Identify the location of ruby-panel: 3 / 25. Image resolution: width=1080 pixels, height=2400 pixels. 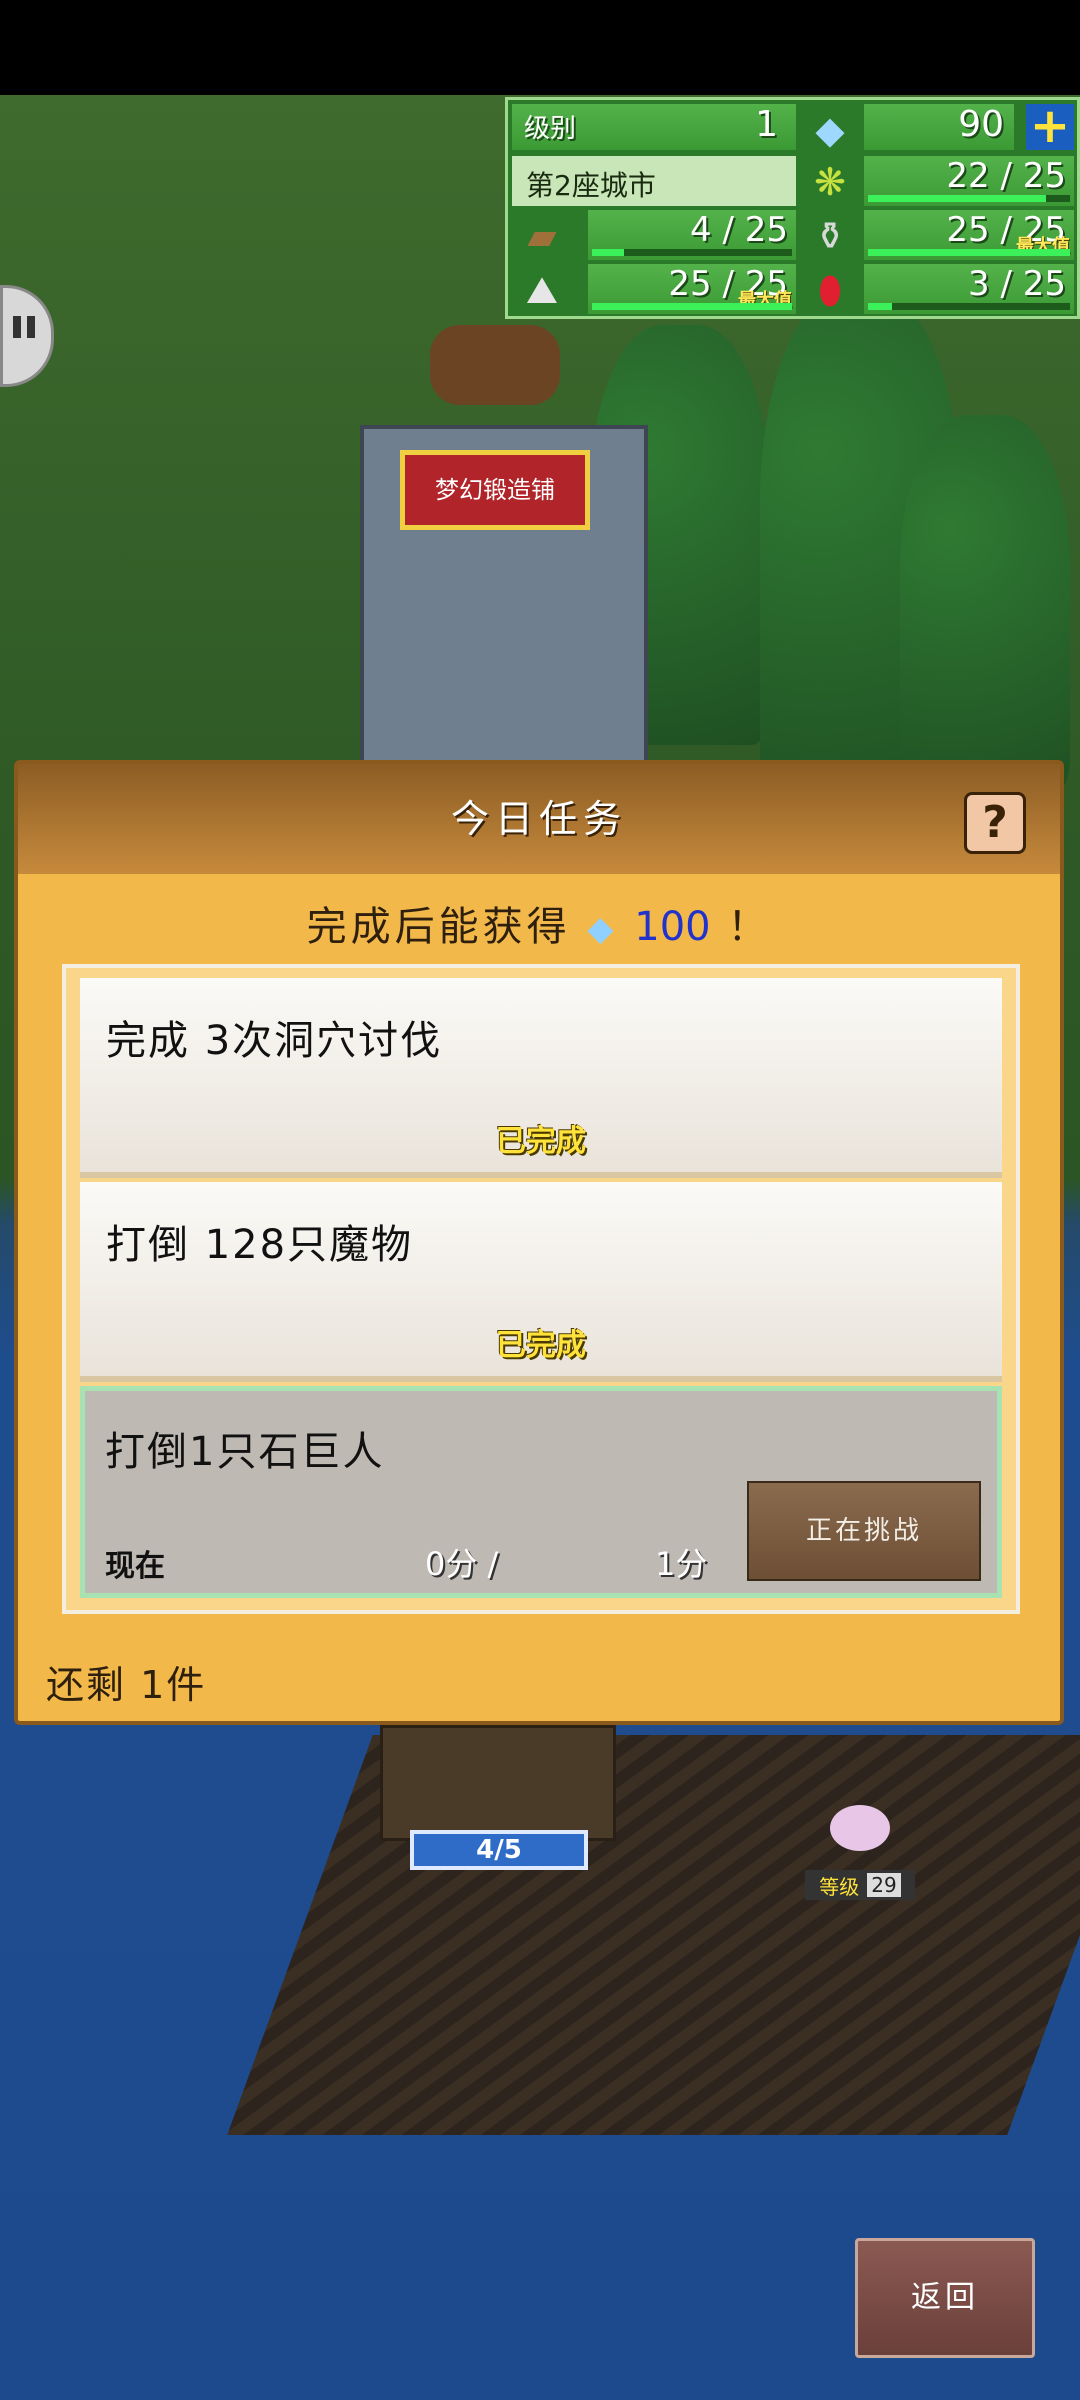
(969, 289).